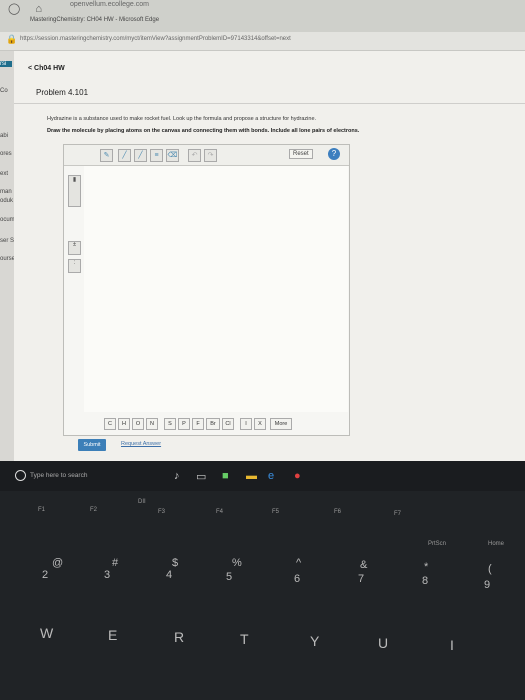  Describe the element at coordinates (269, 103) in the screenshot. I see `divider` at that location.